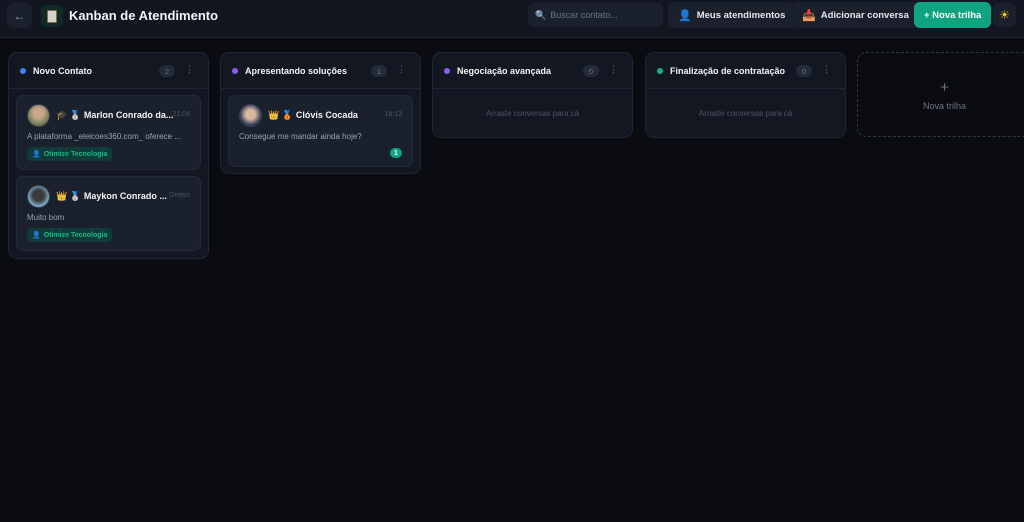 The height and width of the screenshot is (522, 1024). What do you see at coordinates (167, 71) in the screenshot?
I see `count-badge: 2` at bounding box center [167, 71].